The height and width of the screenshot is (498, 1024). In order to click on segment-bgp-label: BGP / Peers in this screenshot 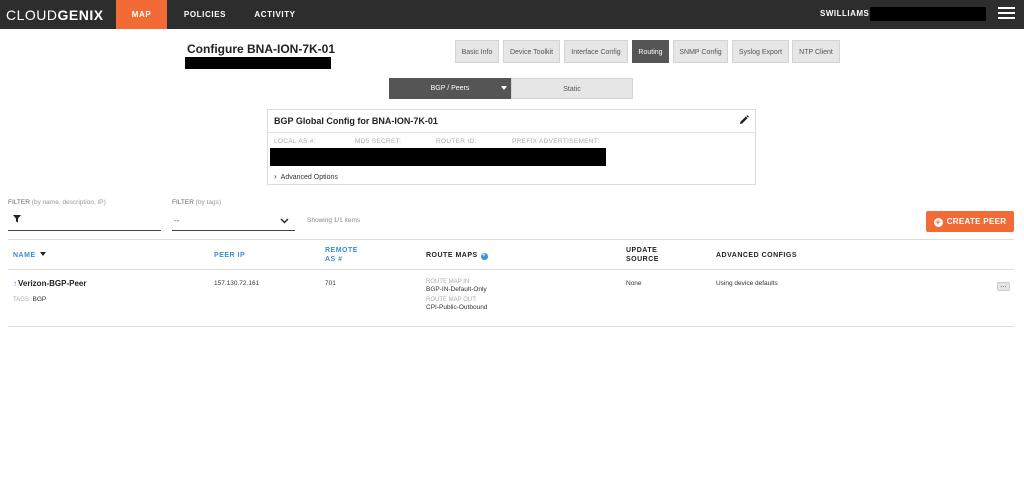, I will do `click(450, 88)`.